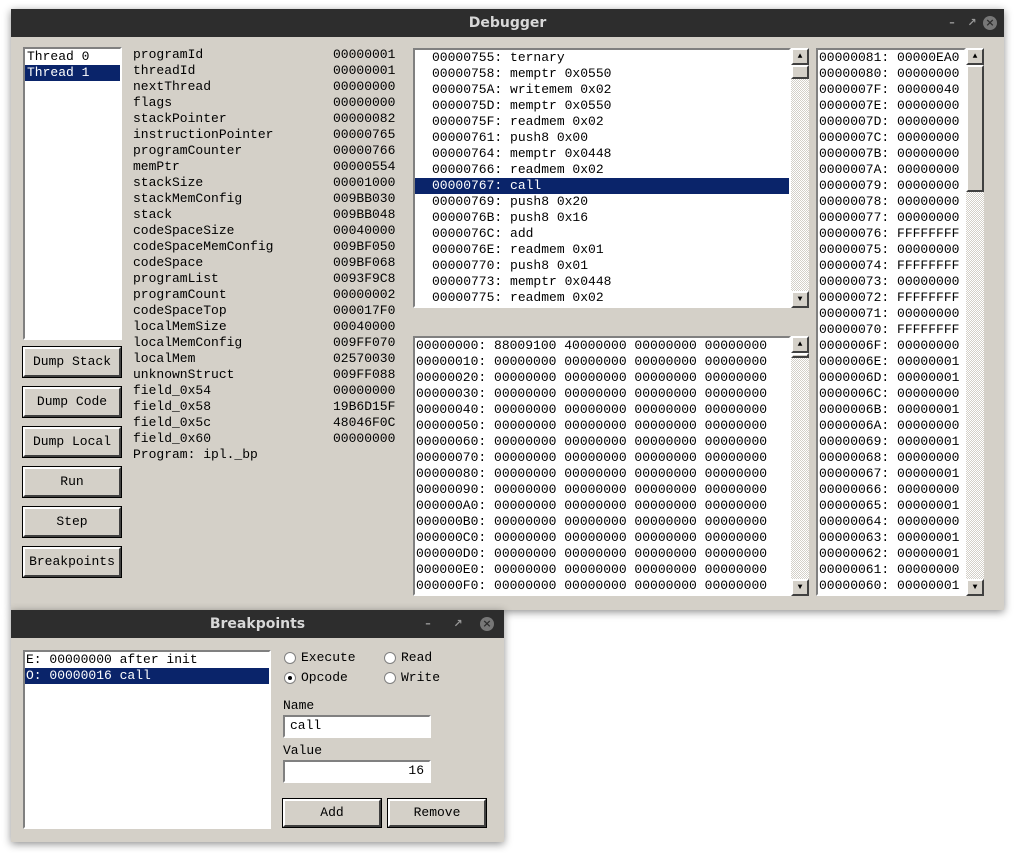  I want to click on code-line: 00000767: call, so click(602, 186).